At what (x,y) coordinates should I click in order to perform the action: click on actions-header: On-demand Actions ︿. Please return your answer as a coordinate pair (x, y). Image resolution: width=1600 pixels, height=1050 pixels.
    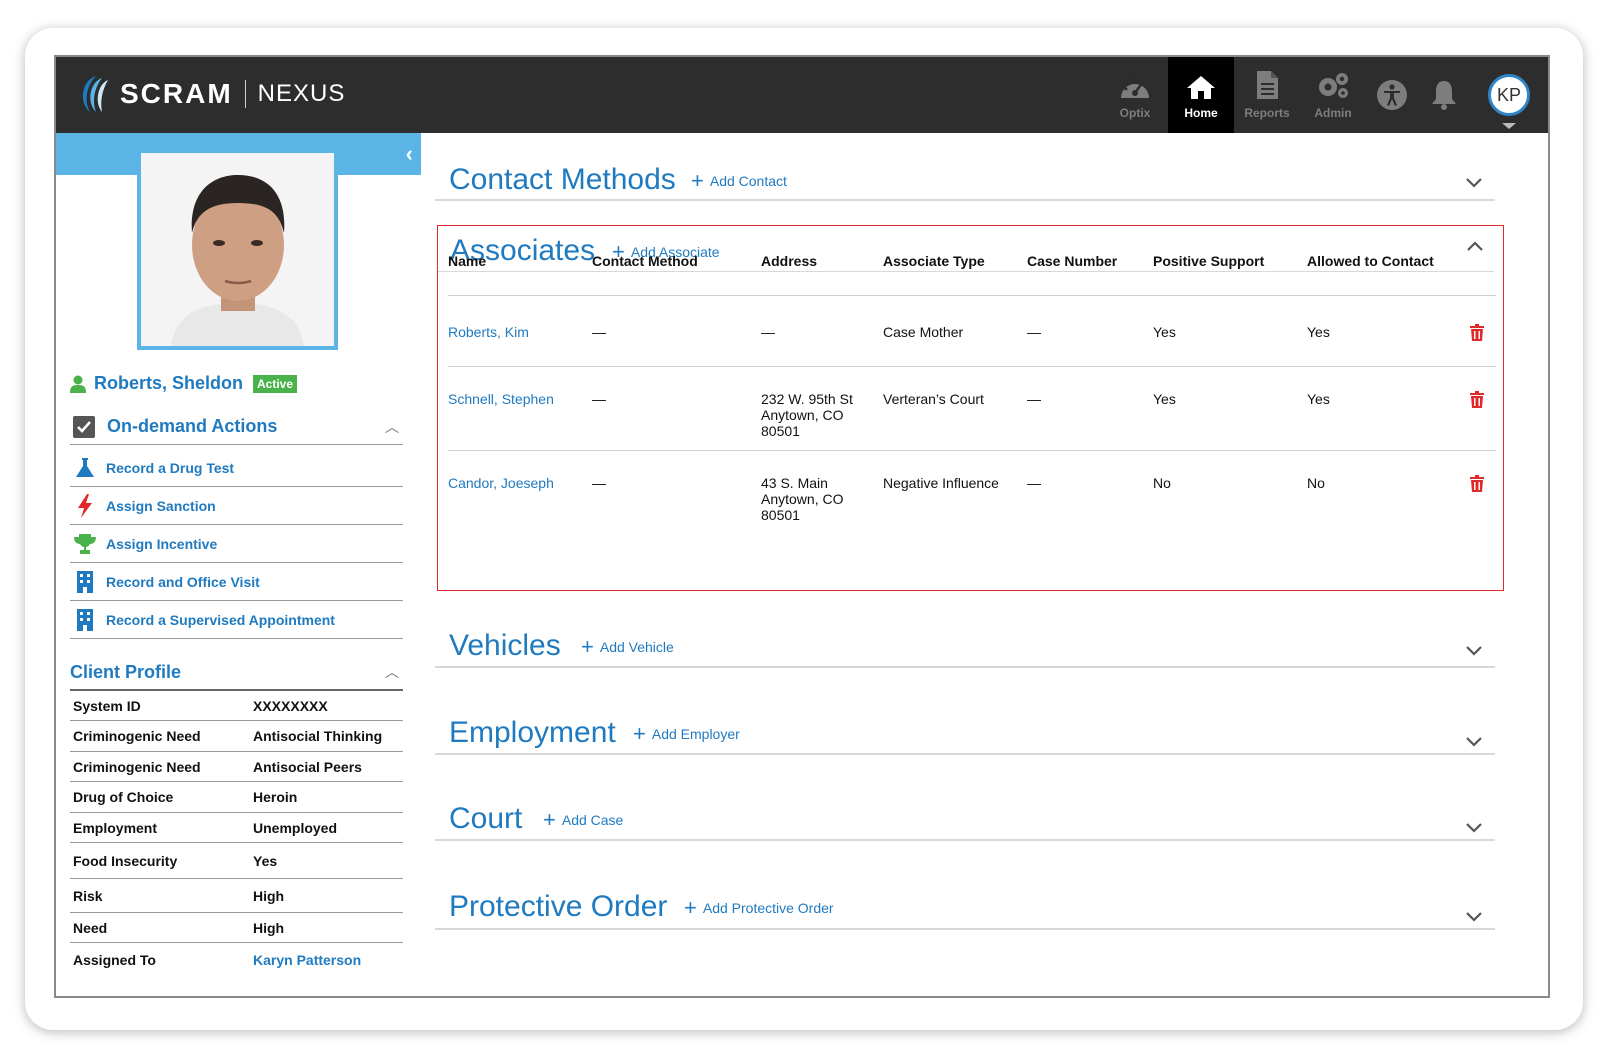
    Looking at the image, I should click on (236, 427).